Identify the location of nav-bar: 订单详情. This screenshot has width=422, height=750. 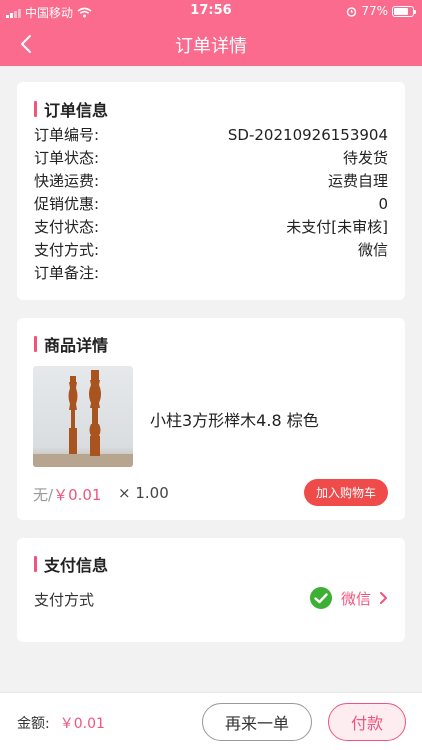
(211, 44).